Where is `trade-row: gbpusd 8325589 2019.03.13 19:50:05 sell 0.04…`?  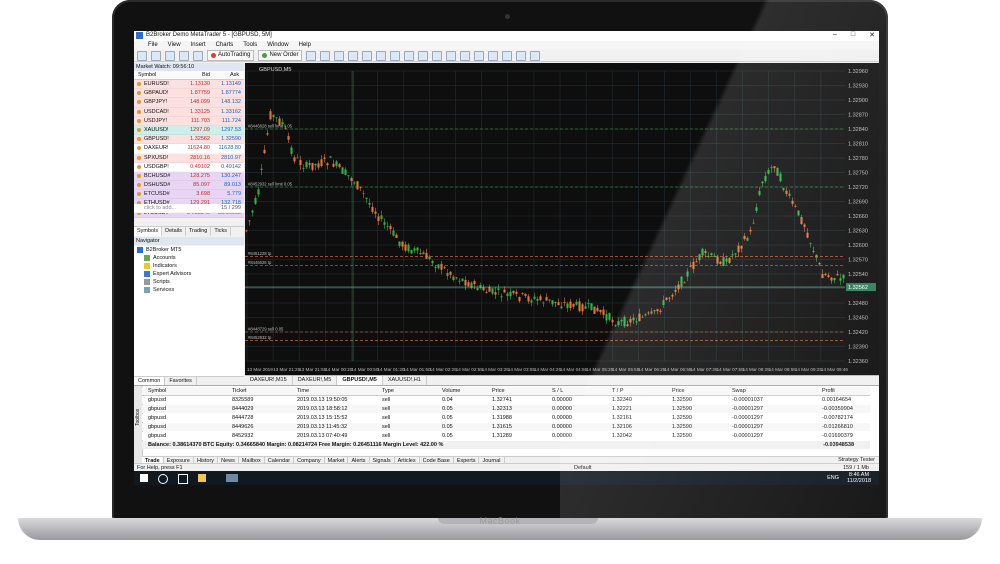 trade-row: gbpusd 8325589 2019.03.13 19:50:05 sell 0.04… is located at coordinates (506, 400).